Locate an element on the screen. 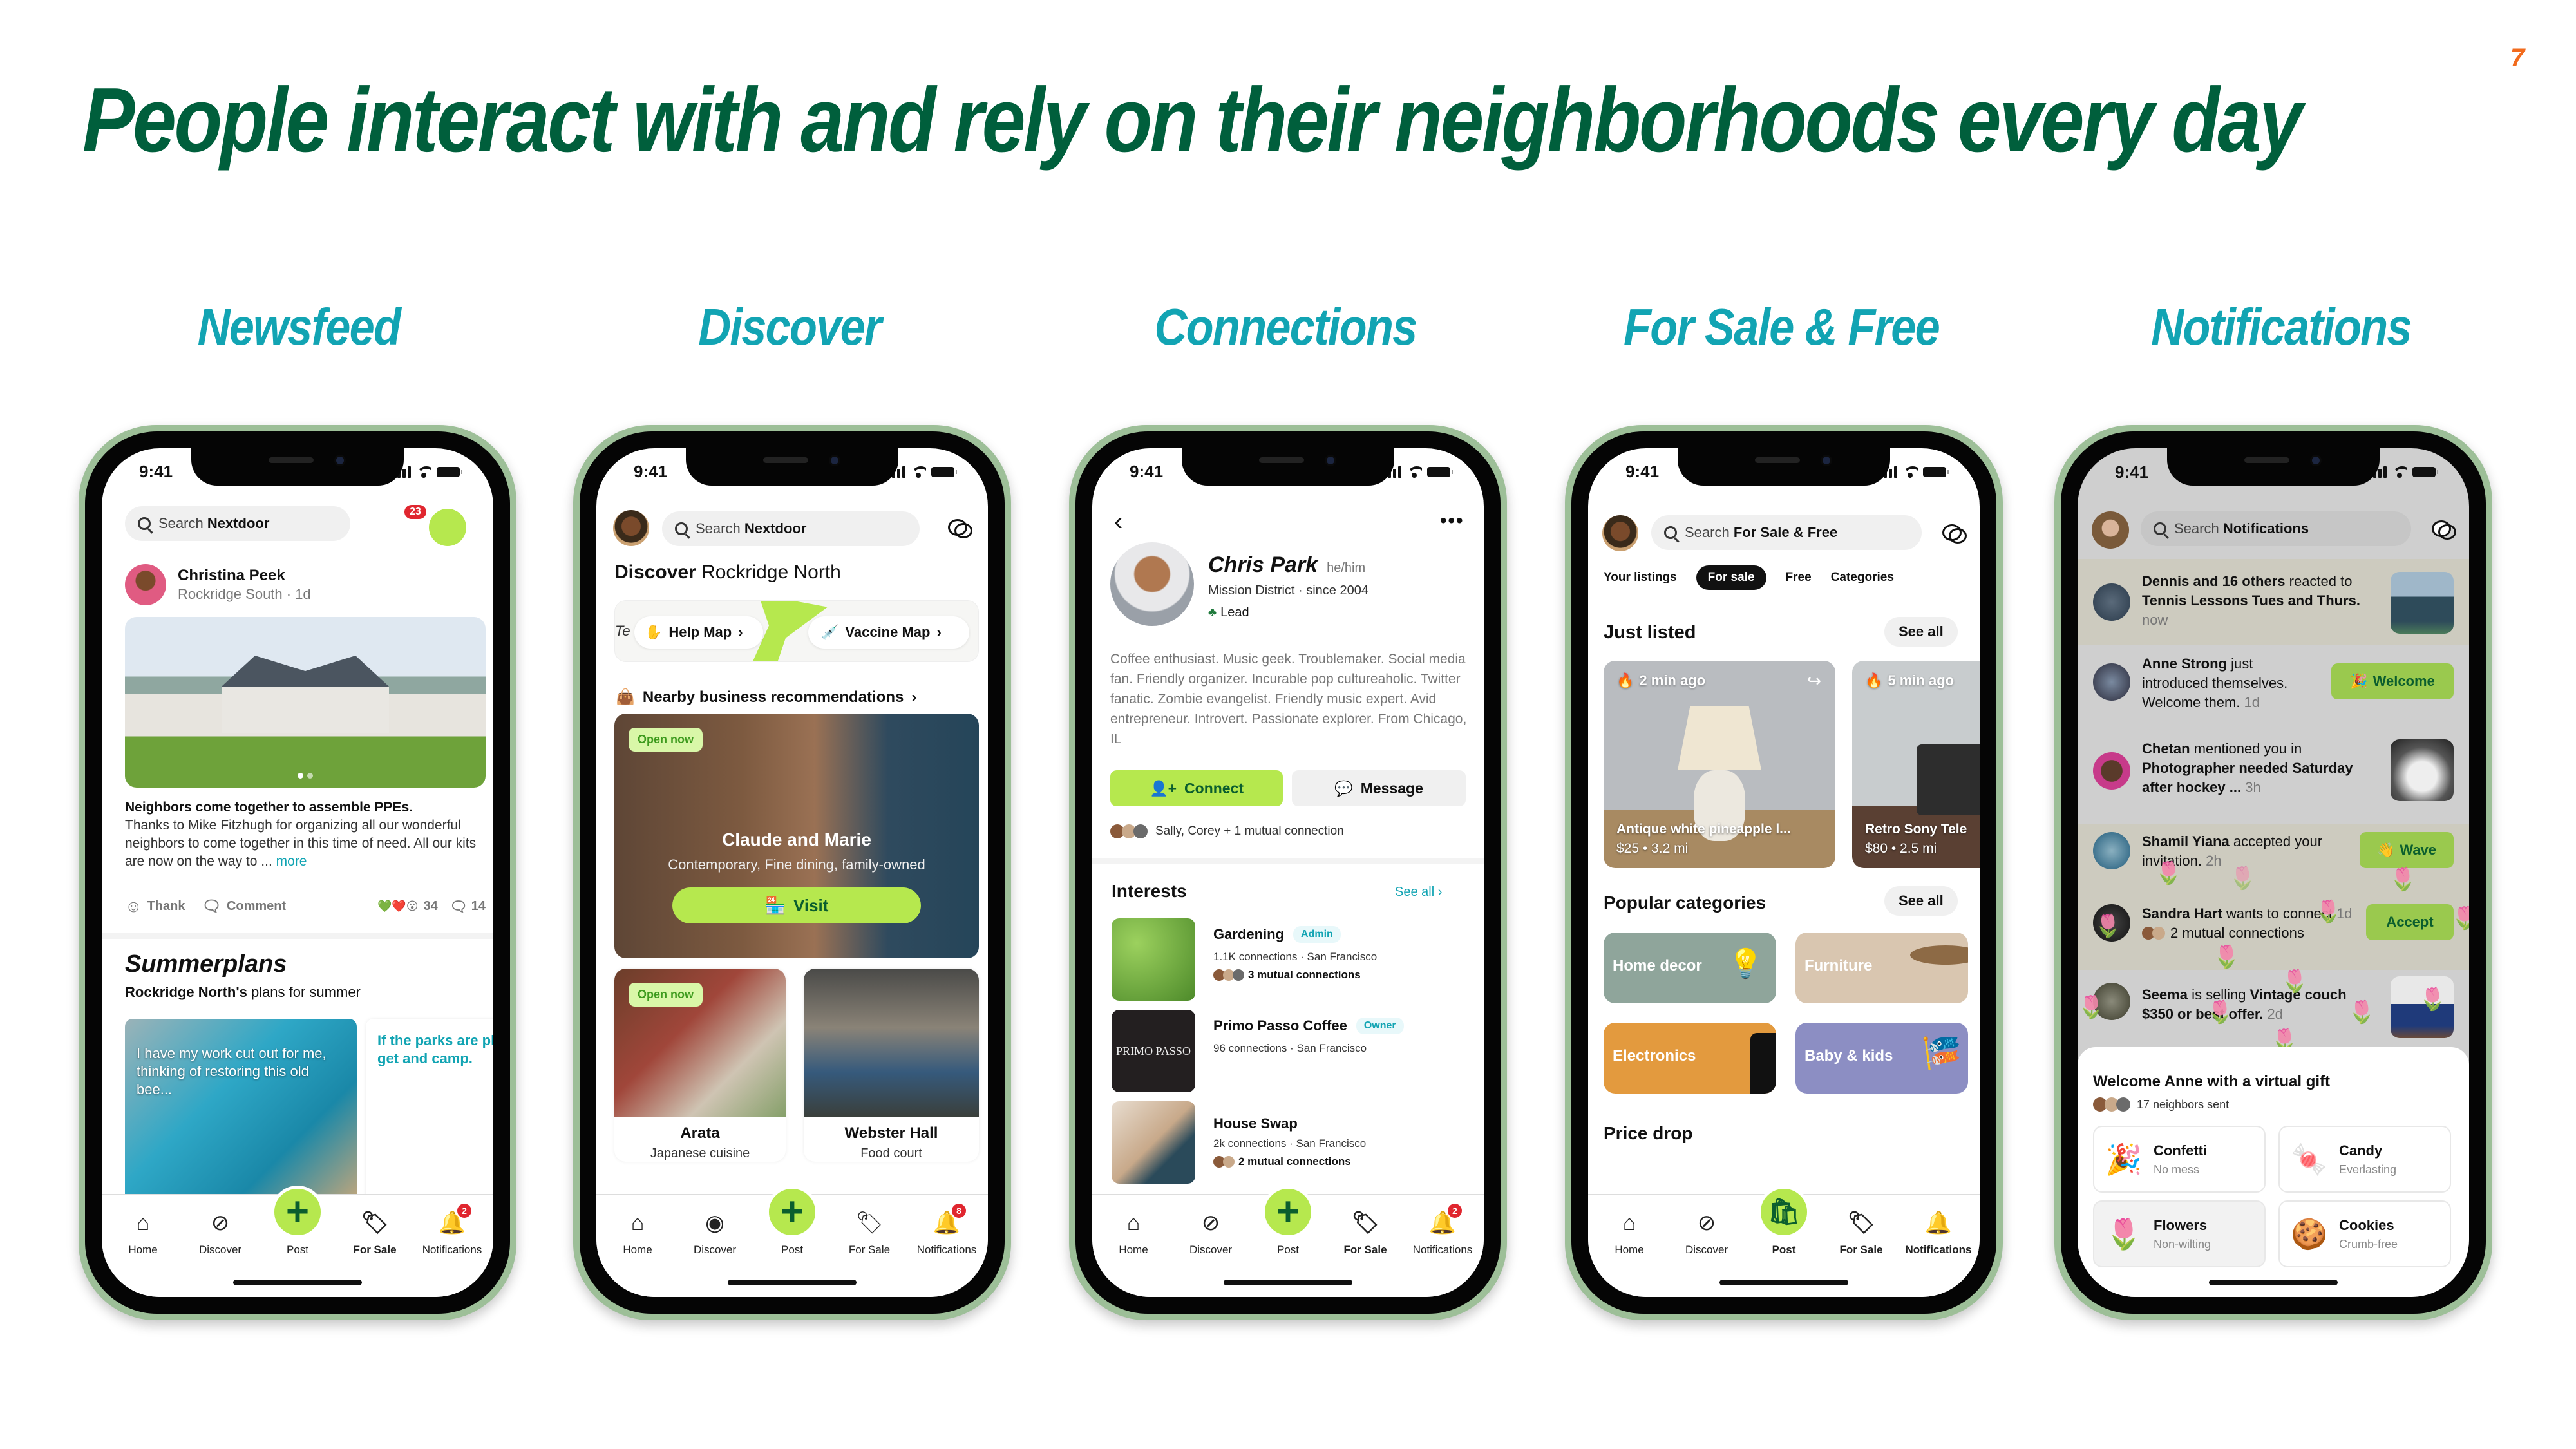  tulip-icon: 🌷 is located at coordinates (2433, 1000).